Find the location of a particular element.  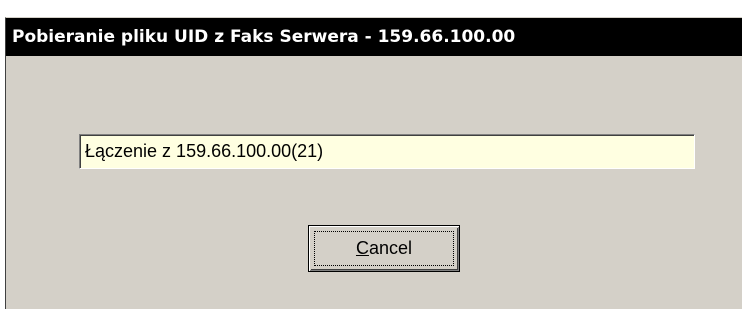

cancel-button-label: Cancel is located at coordinates (384, 248).